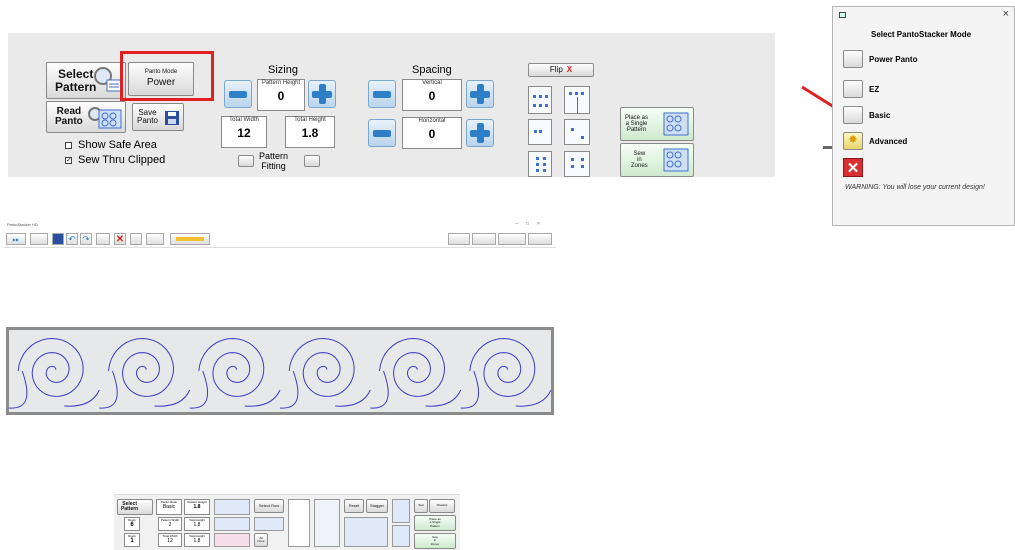 Image resolution: width=1015 pixels, height=550 pixels. Describe the element at coordinates (261, 540) in the screenshot. I see `bottom-all-none-button: All None` at that location.